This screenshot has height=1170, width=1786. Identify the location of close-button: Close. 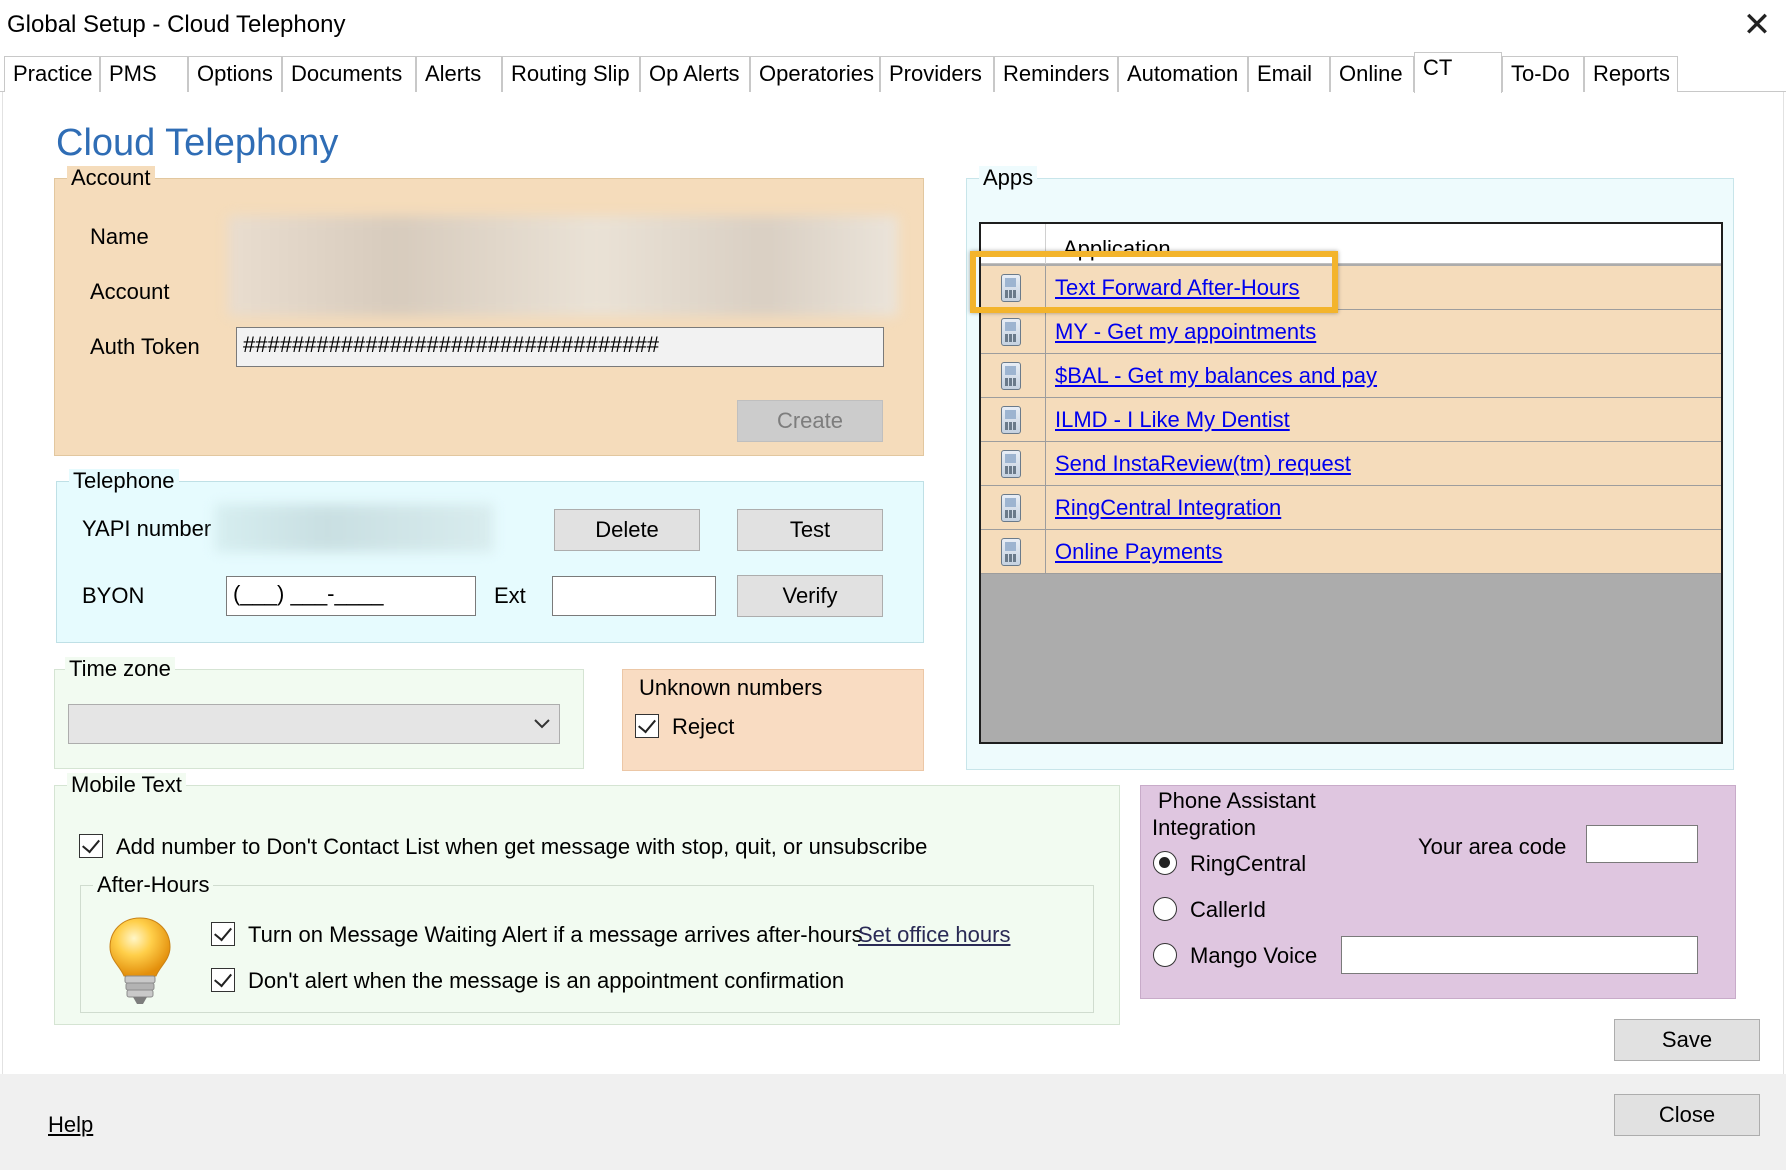
(1687, 1115).